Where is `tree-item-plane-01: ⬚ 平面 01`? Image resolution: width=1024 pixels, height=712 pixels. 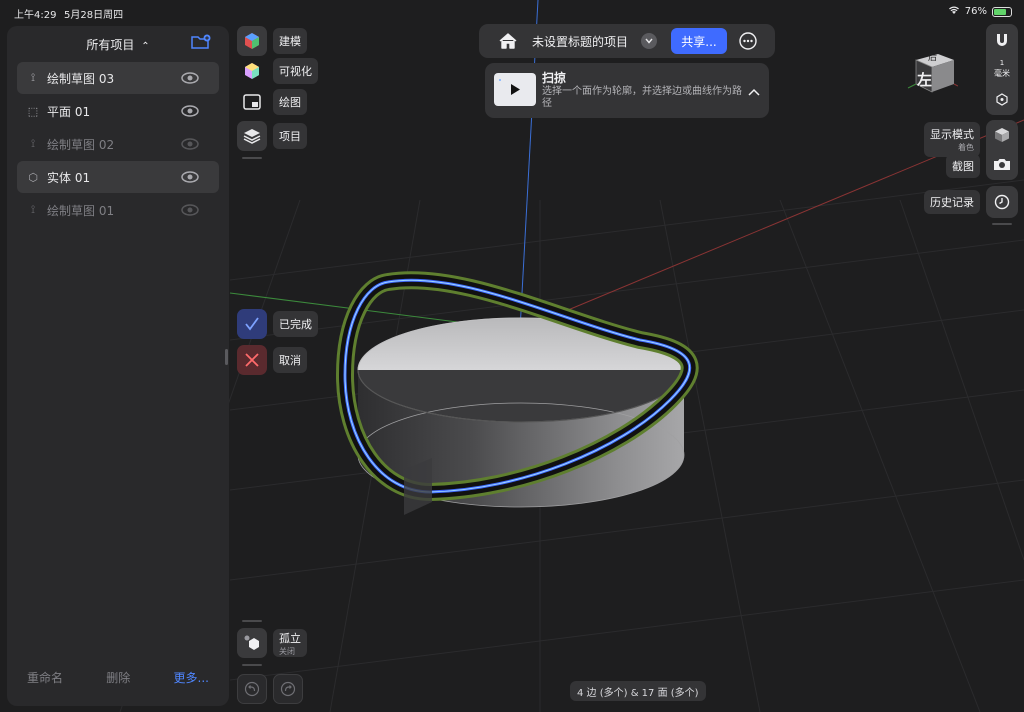 tree-item-plane-01: ⬚ 平面 01 is located at coordinates (118, 111).